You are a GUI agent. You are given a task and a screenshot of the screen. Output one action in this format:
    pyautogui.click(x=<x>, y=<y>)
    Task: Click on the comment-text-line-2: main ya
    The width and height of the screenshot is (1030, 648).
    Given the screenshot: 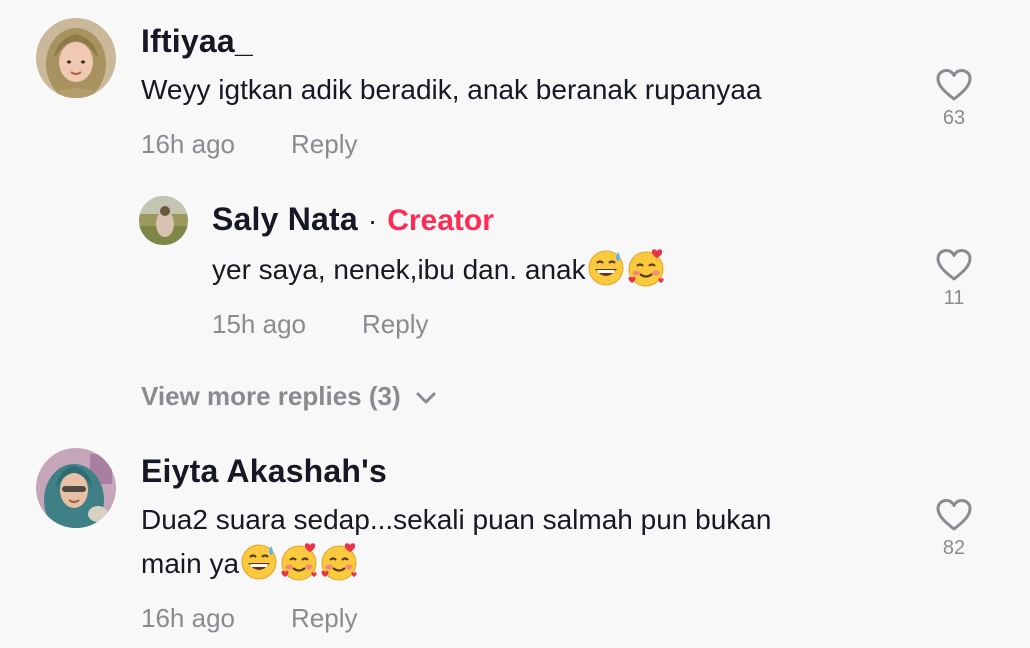 What is the action you would take?
    pyautogui.click(x=250, y=564)
    